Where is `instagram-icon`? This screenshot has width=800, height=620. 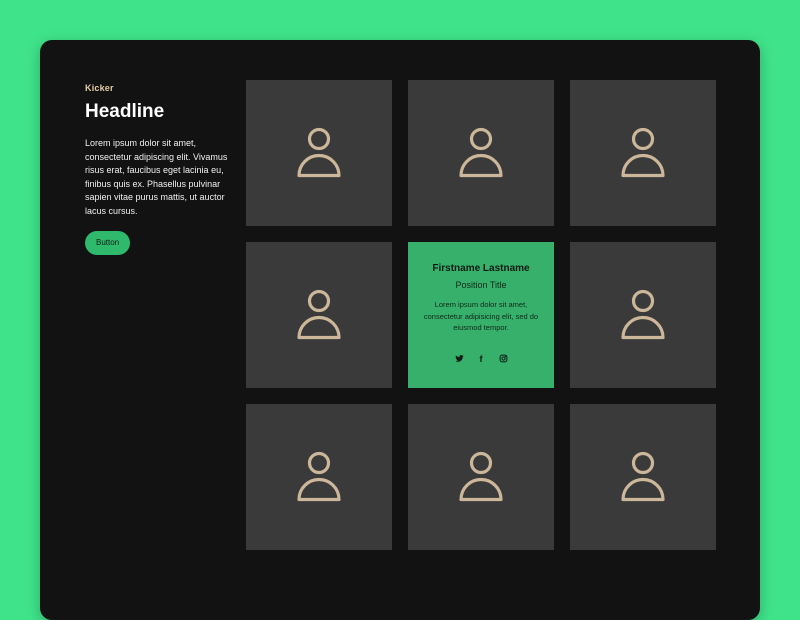 instagram-icon is located at coordinates (503, 358).